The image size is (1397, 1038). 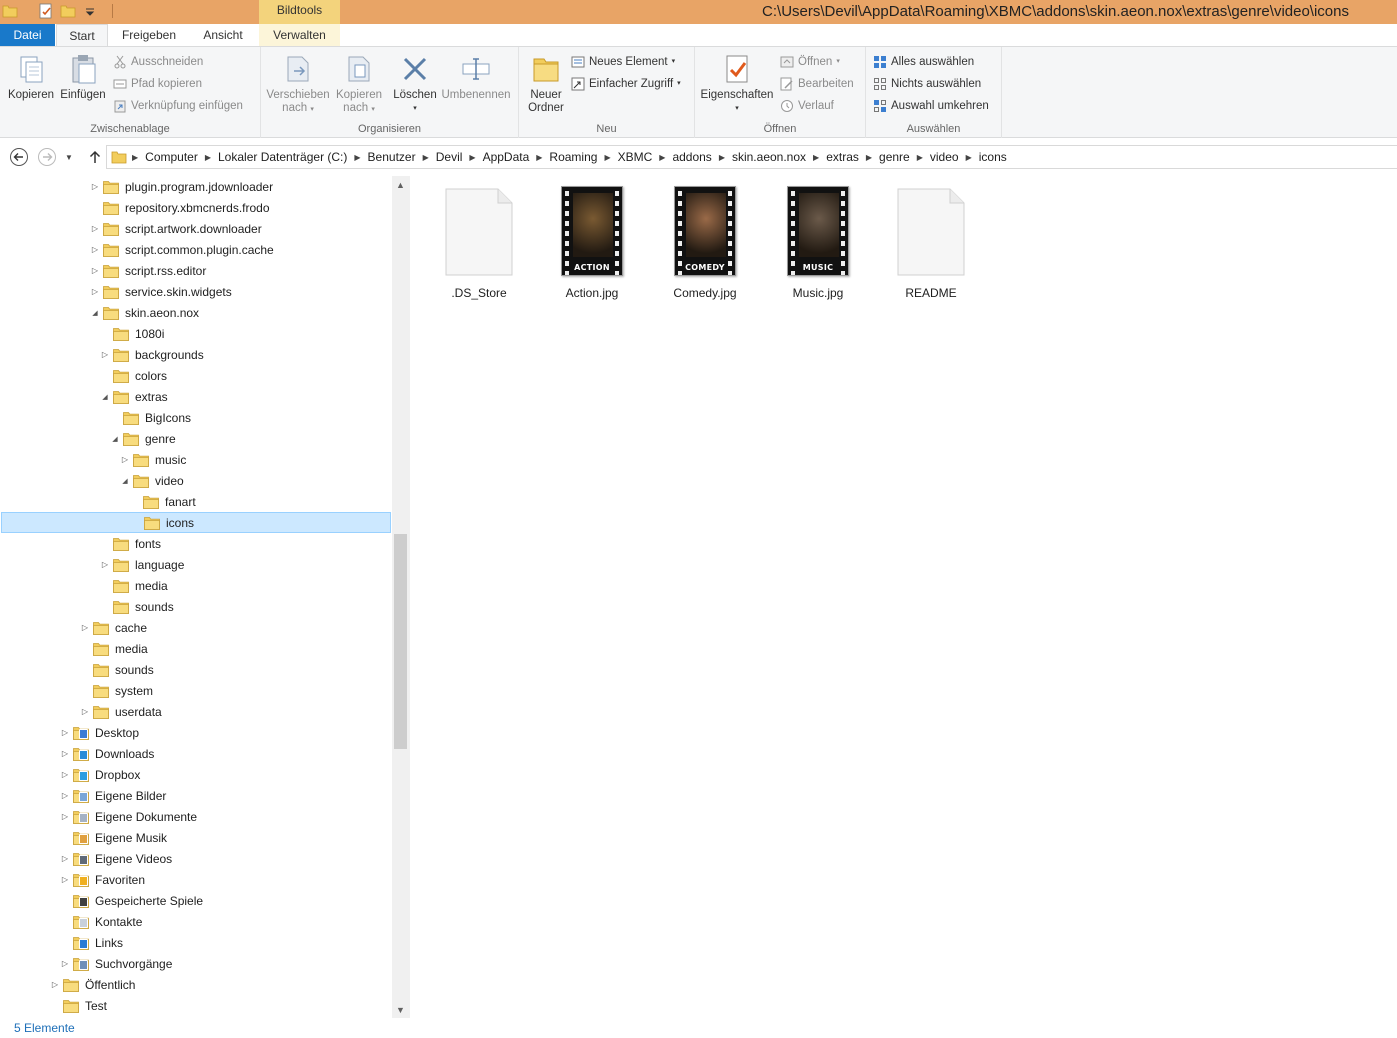 What do you see at coordinates (573, 157) in the screenshot?
I see `breadcrumb-item: Roaming` at bounding box center [573, 157].